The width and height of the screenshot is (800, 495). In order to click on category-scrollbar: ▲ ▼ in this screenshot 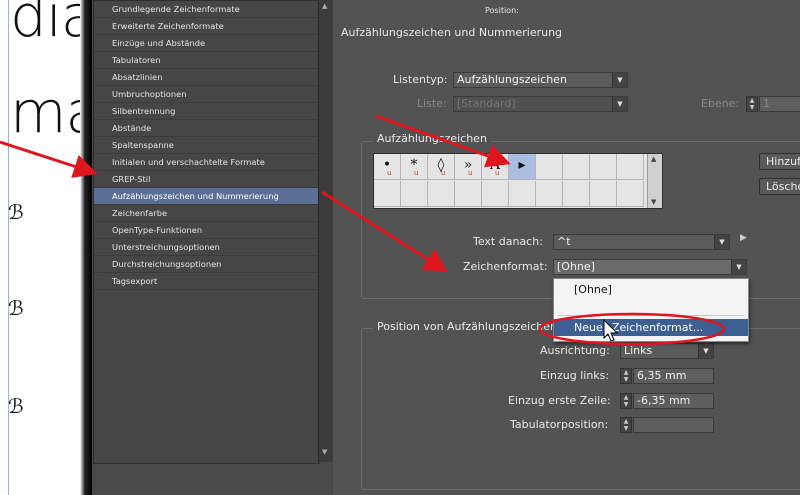, I will do `click(325, 231)`.